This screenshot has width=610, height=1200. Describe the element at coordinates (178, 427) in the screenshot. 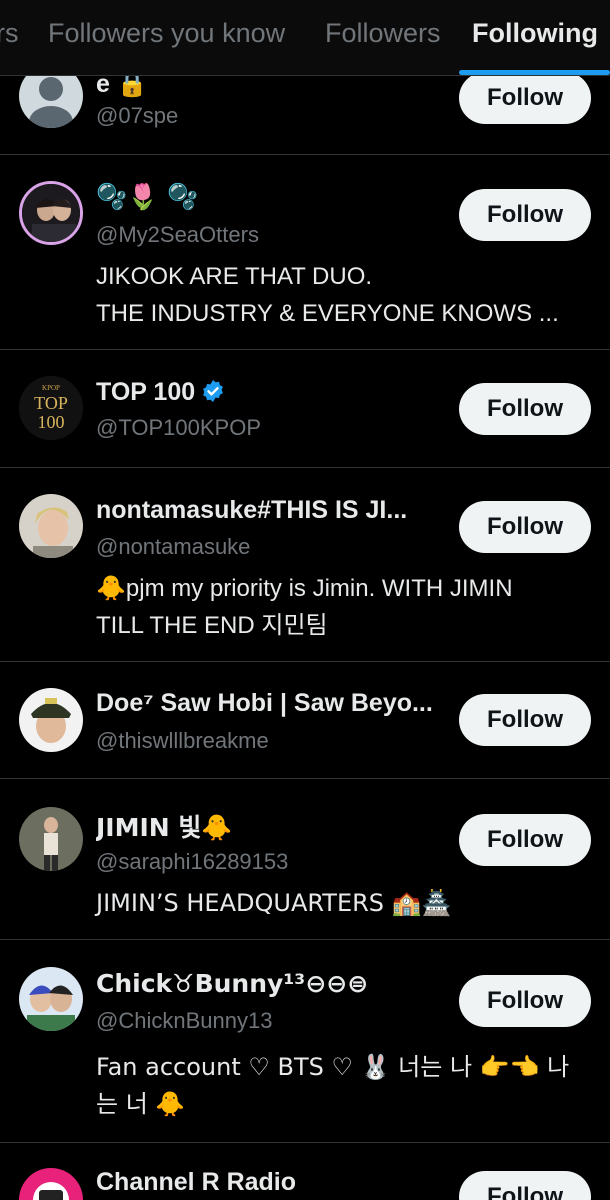

I see `account-handle: @TOP100KPOP` at that location.